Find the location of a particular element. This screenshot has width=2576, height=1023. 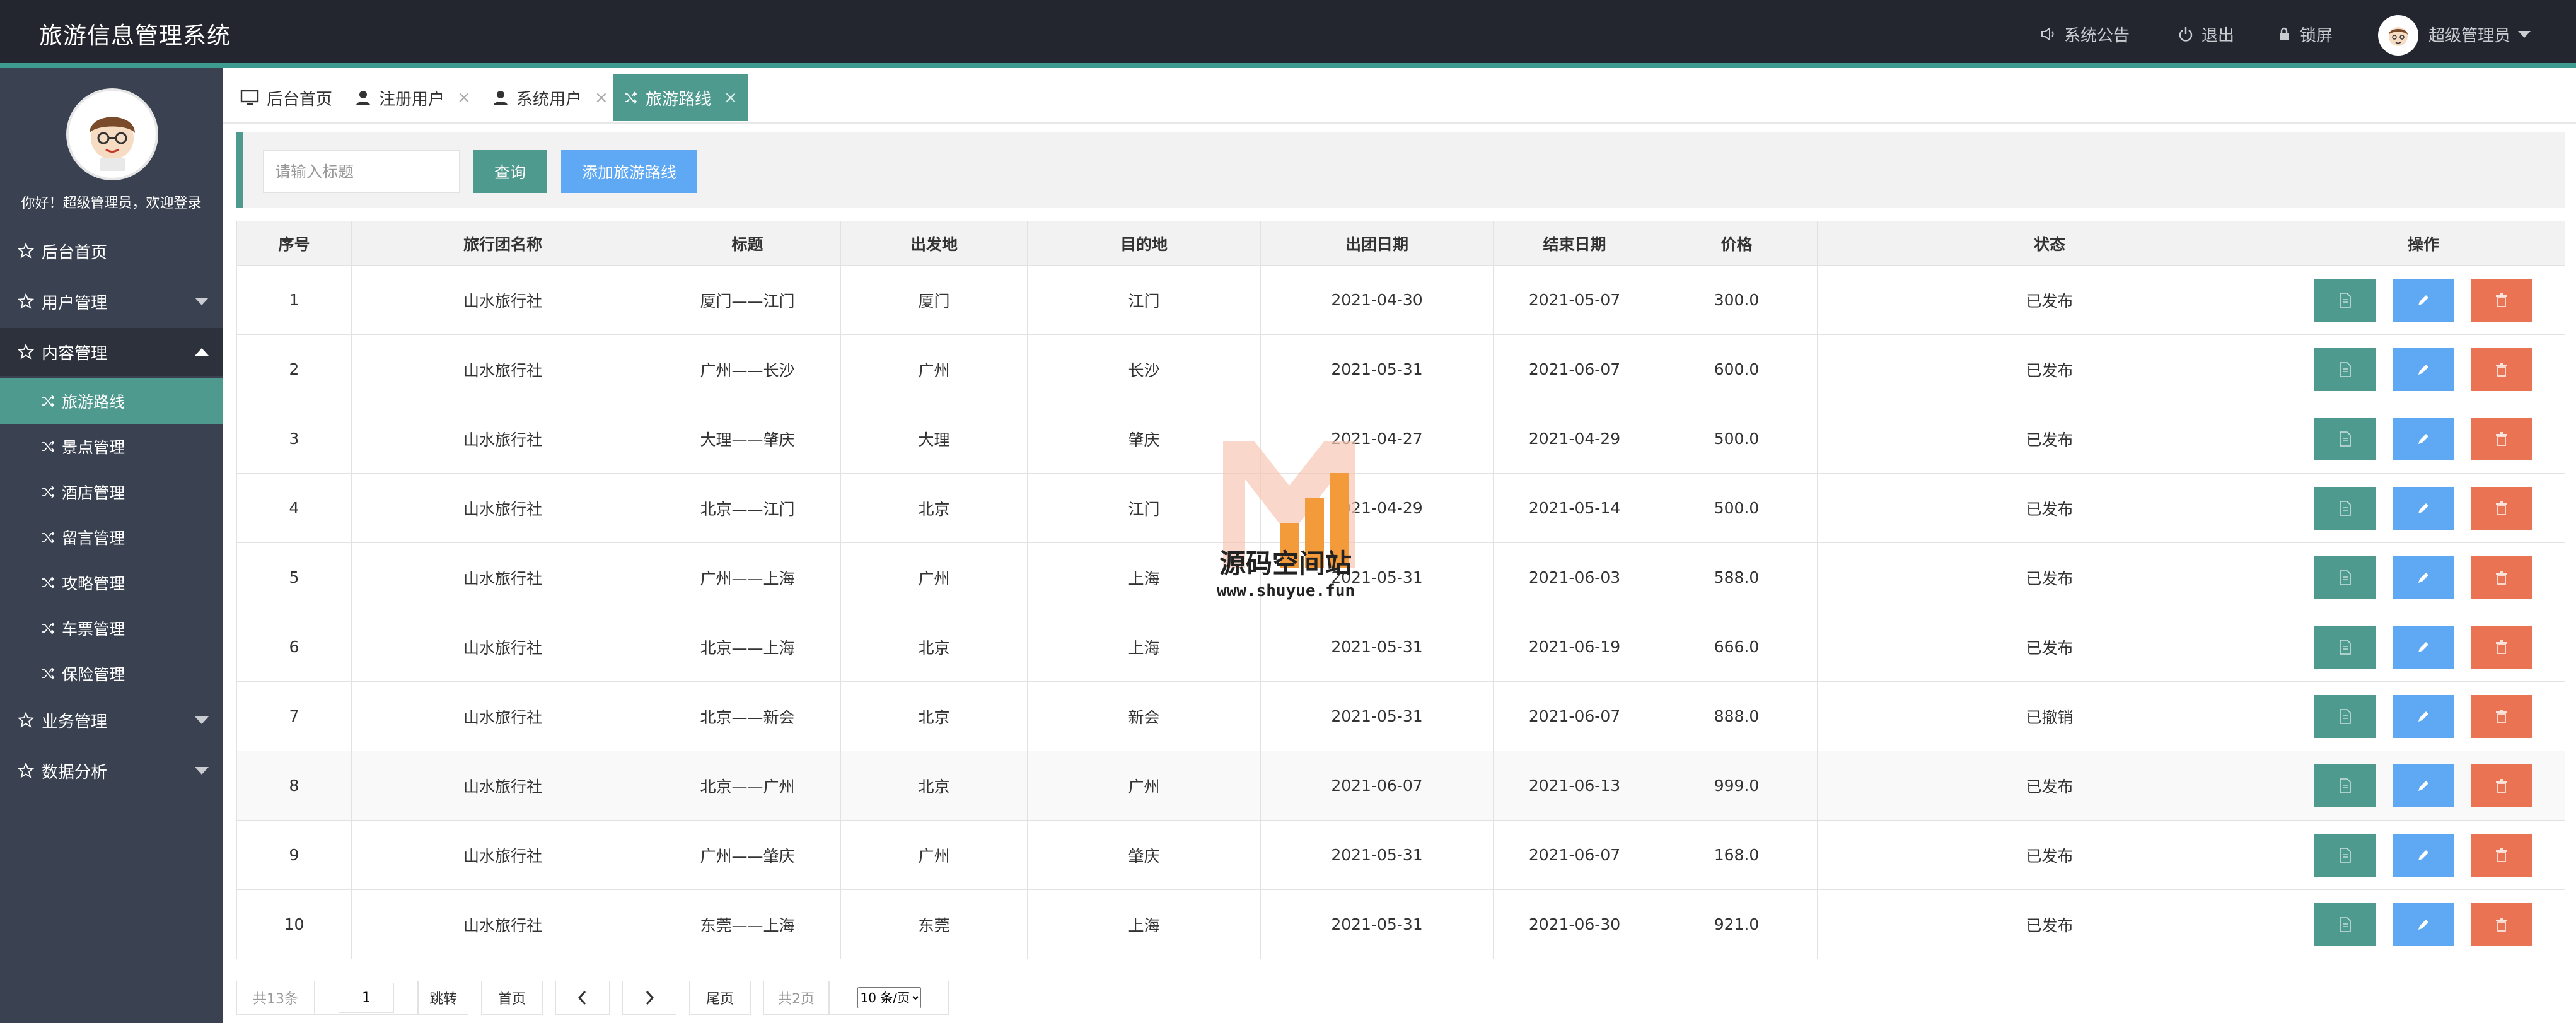

sidebar-item-label: 内容管理 is located at coordinates (75, 353).